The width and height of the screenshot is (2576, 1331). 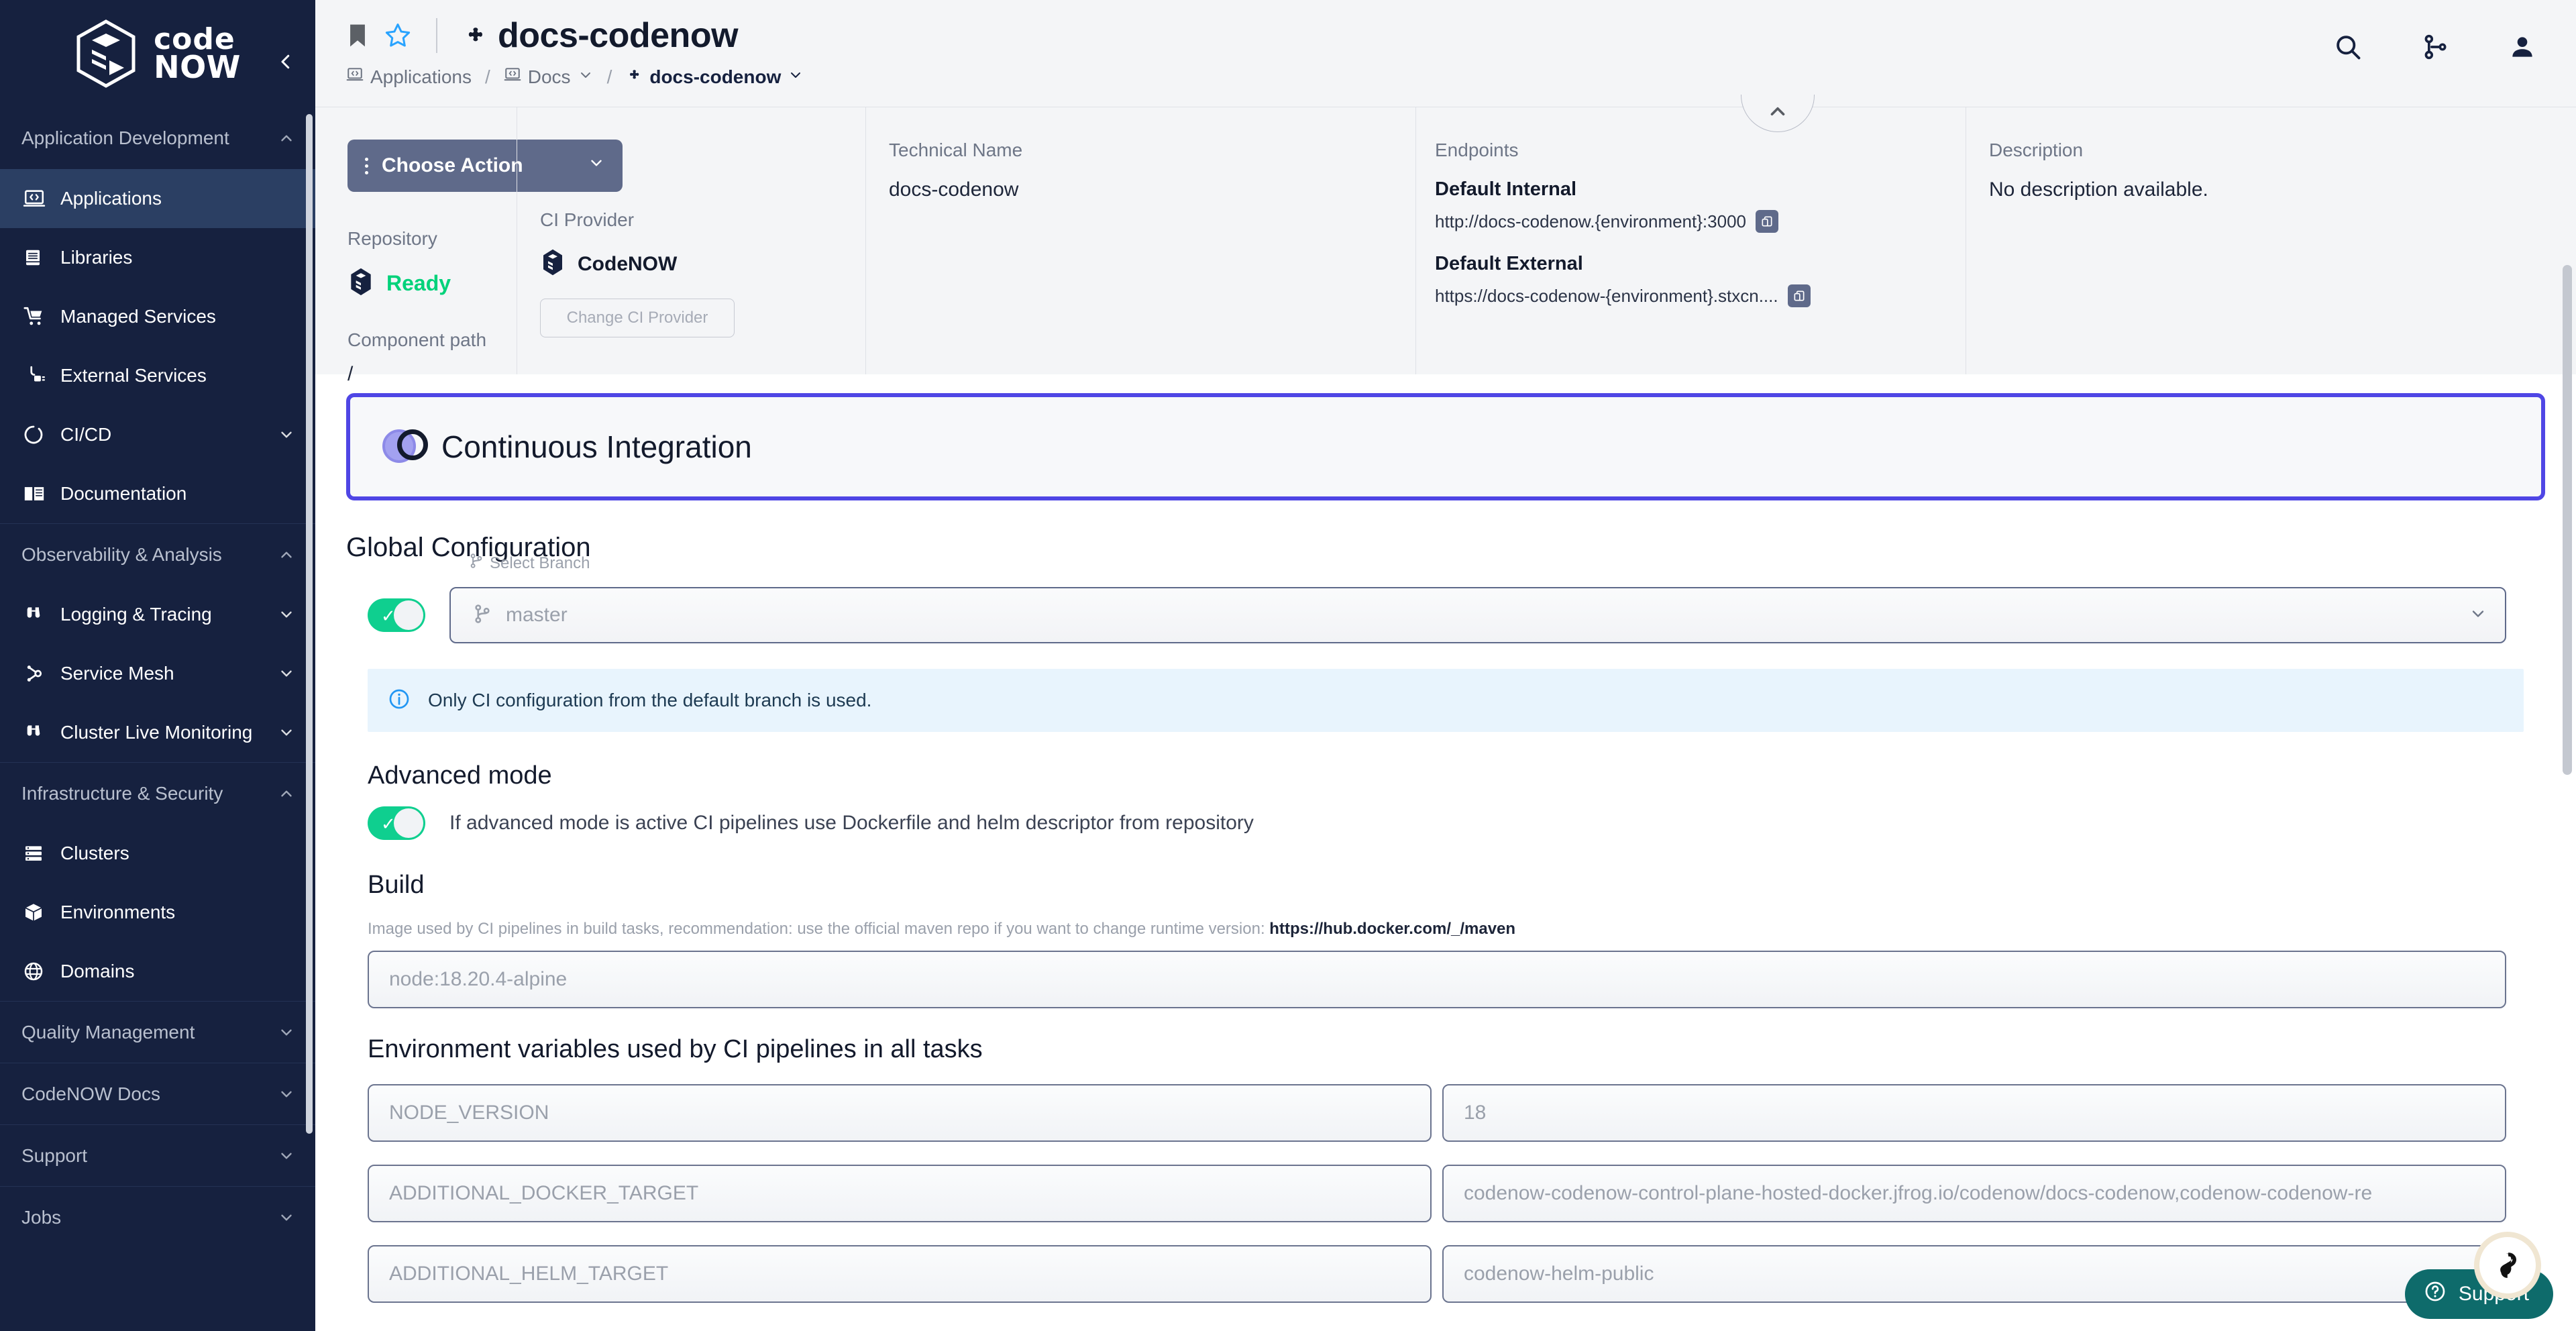 I want to click on sidebar-group-quality-management: Quality Management, so click(x=157, y=1032).